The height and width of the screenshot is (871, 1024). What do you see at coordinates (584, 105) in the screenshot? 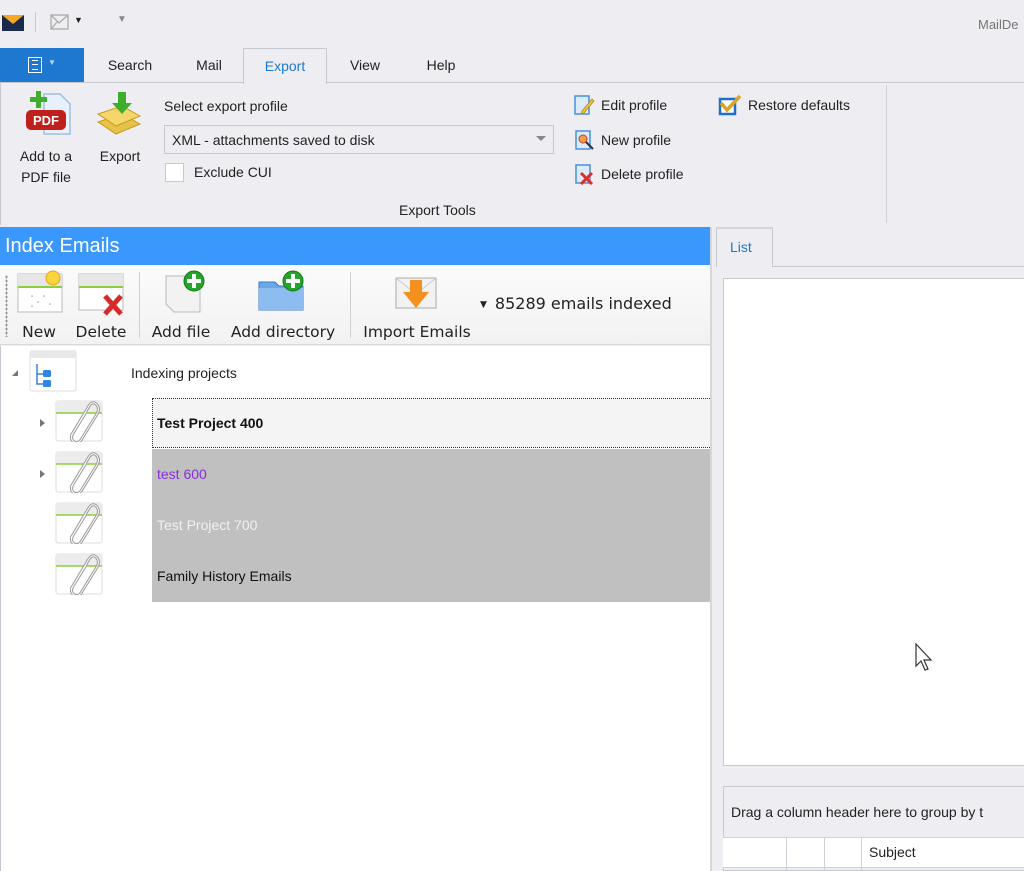
I see `edit-document-icon` at bounding box center [584, 105].